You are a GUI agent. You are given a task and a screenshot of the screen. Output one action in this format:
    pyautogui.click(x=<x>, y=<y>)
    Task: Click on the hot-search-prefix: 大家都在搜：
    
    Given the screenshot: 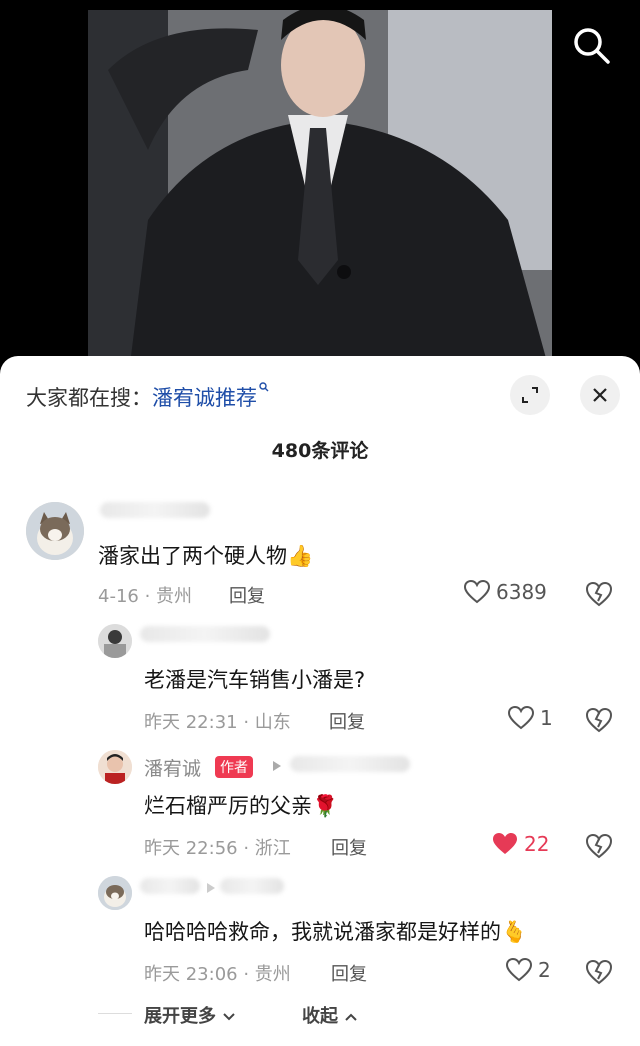 What is the action you would take?
    pyautogui.click(x=89, y=398)
    